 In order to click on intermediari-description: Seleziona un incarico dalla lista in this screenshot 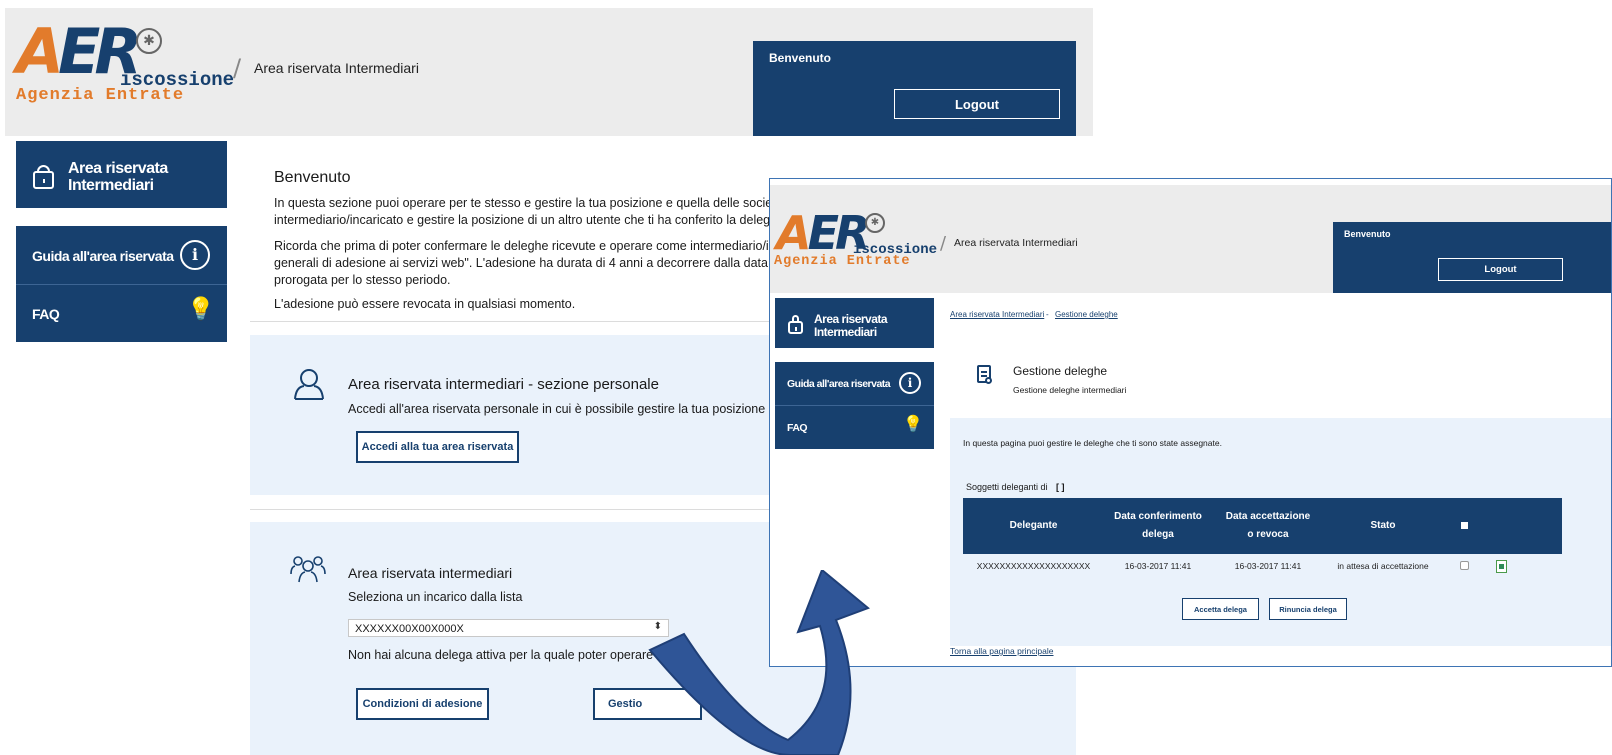, I will do `click(435, 597)`.